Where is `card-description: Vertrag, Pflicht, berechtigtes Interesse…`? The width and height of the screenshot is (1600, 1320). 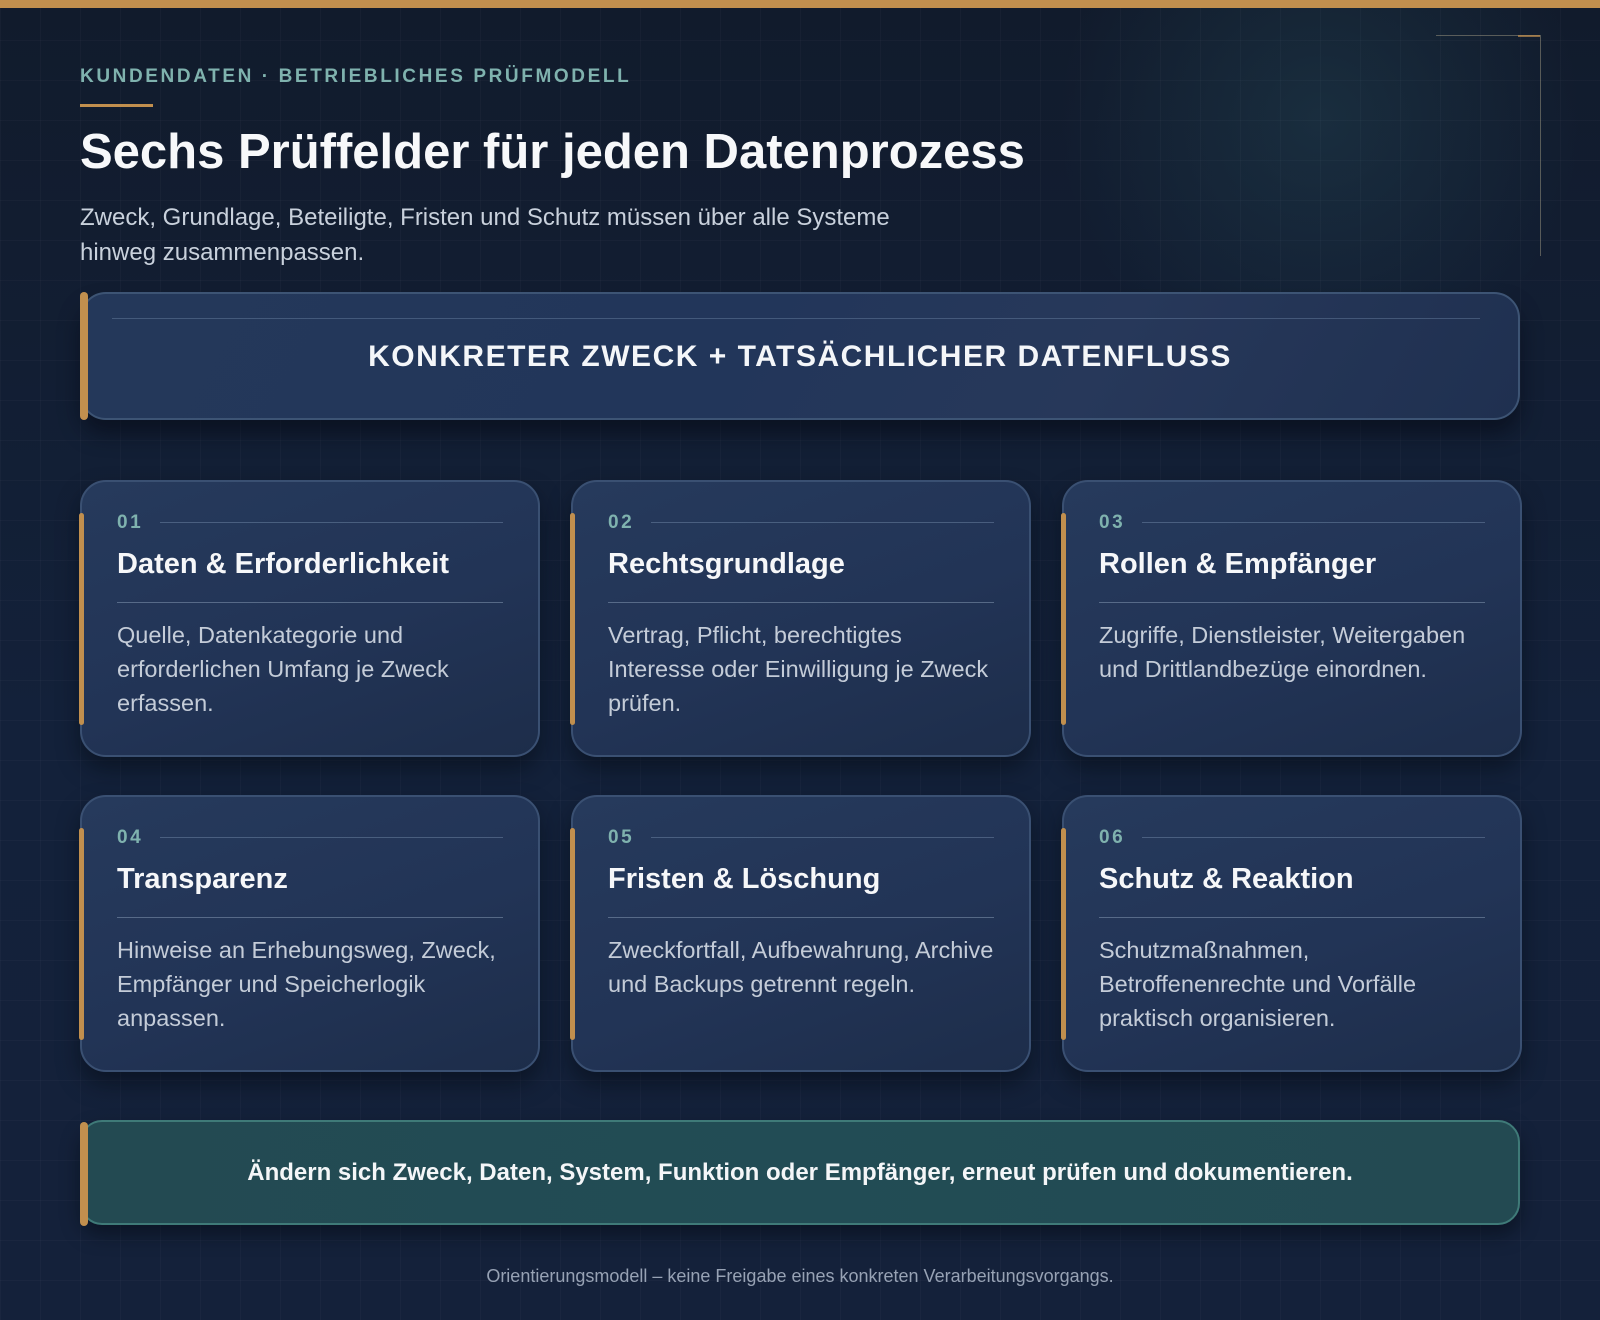 card-description: Vertrag, Pflicht, berechtigtes Interesse… is located at coordinates (798, 669).